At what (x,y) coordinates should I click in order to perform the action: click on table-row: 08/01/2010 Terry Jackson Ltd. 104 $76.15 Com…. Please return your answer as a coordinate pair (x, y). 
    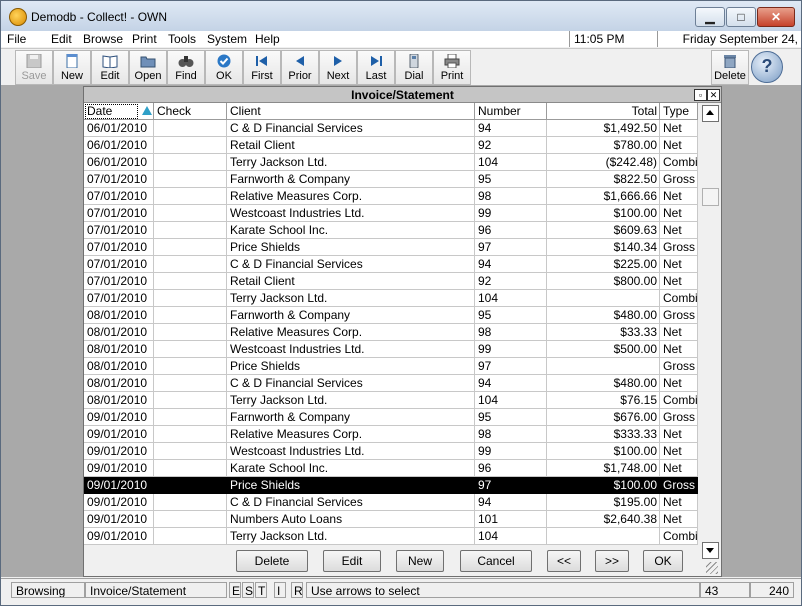
    Looking at the image, I should click on (391, 400).